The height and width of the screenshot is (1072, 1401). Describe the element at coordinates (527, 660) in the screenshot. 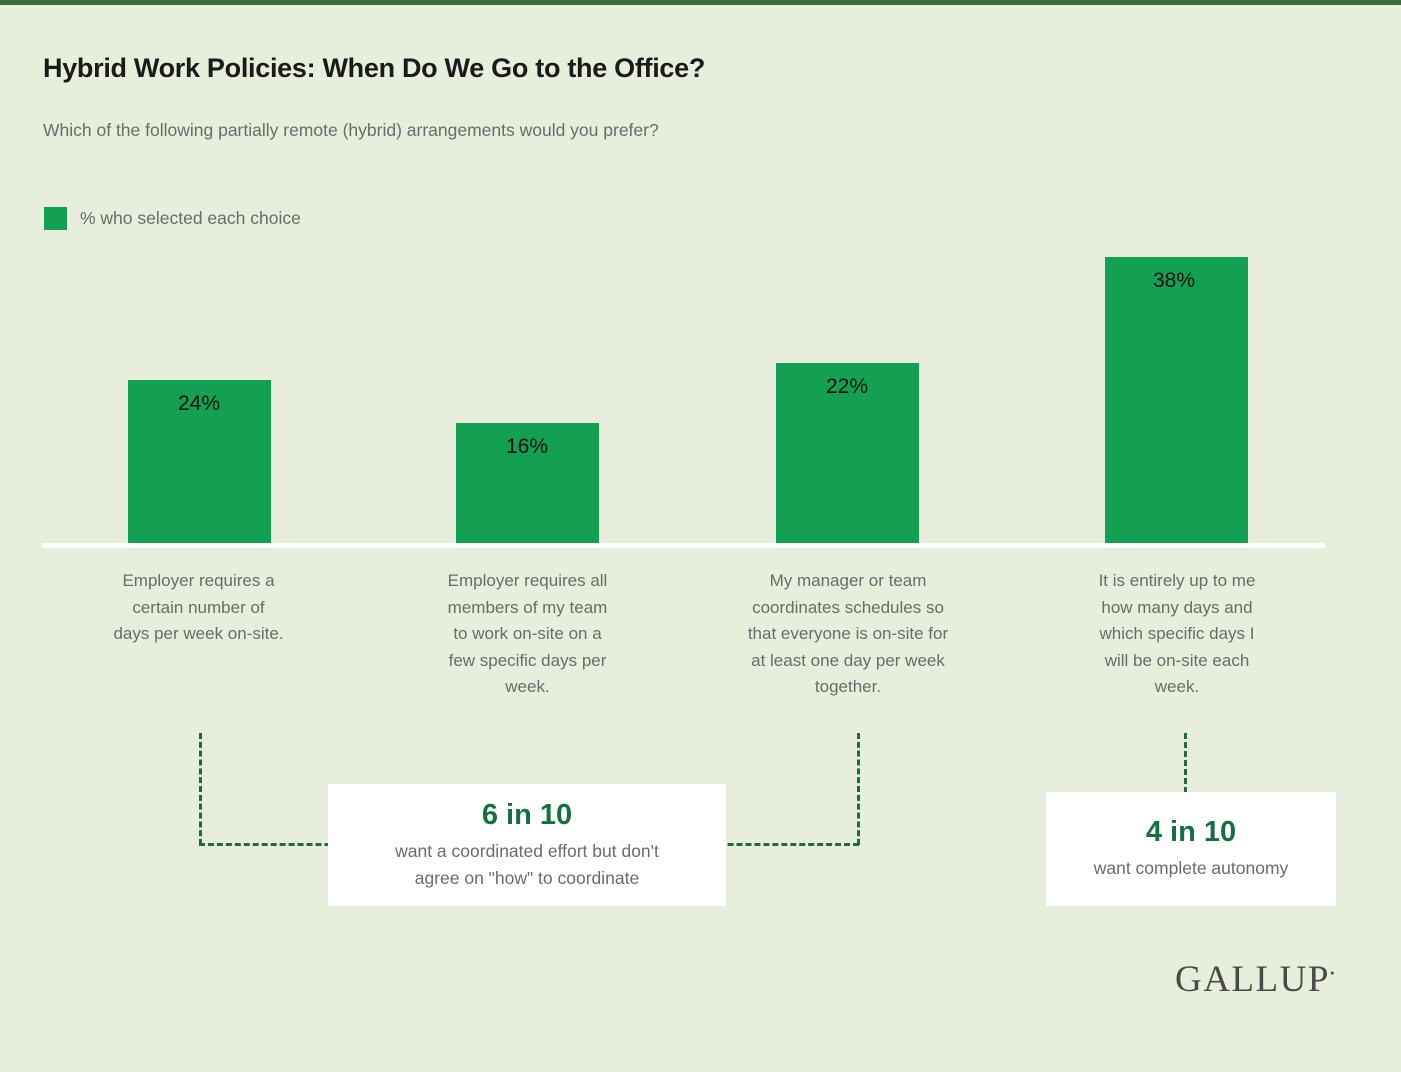

I see `category-label-1-line-3: few specific days per` at that location.